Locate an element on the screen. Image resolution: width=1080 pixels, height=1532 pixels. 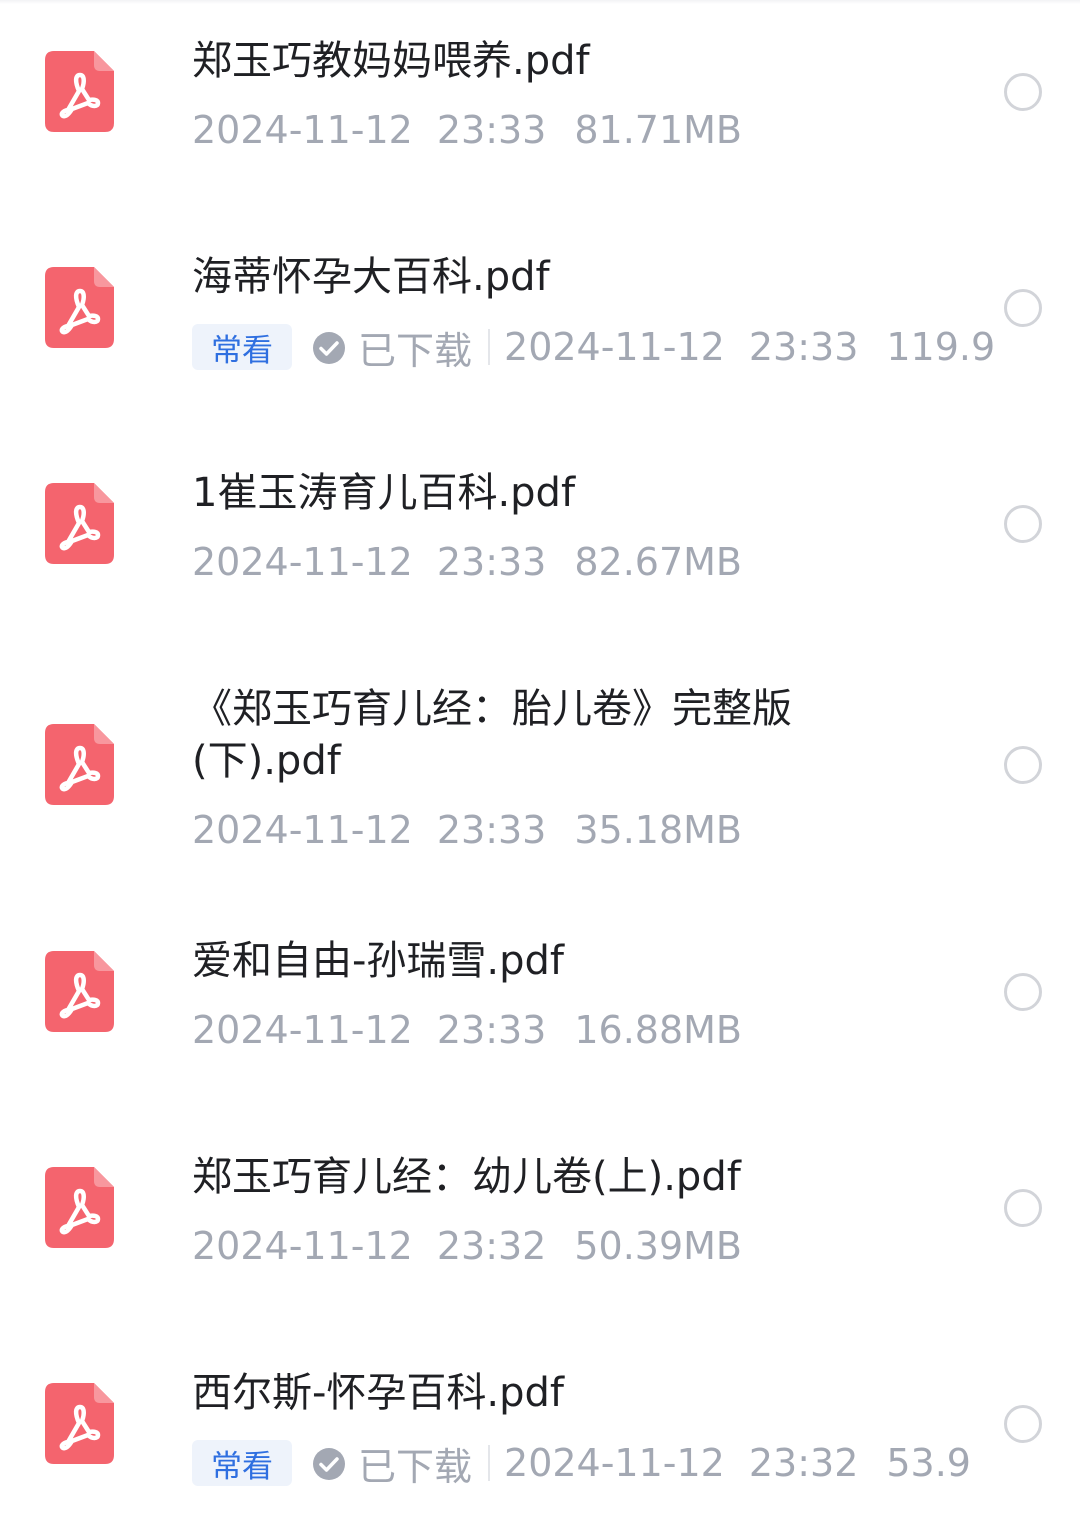
file-size: 119.9 is located at coordinates (941, 347).